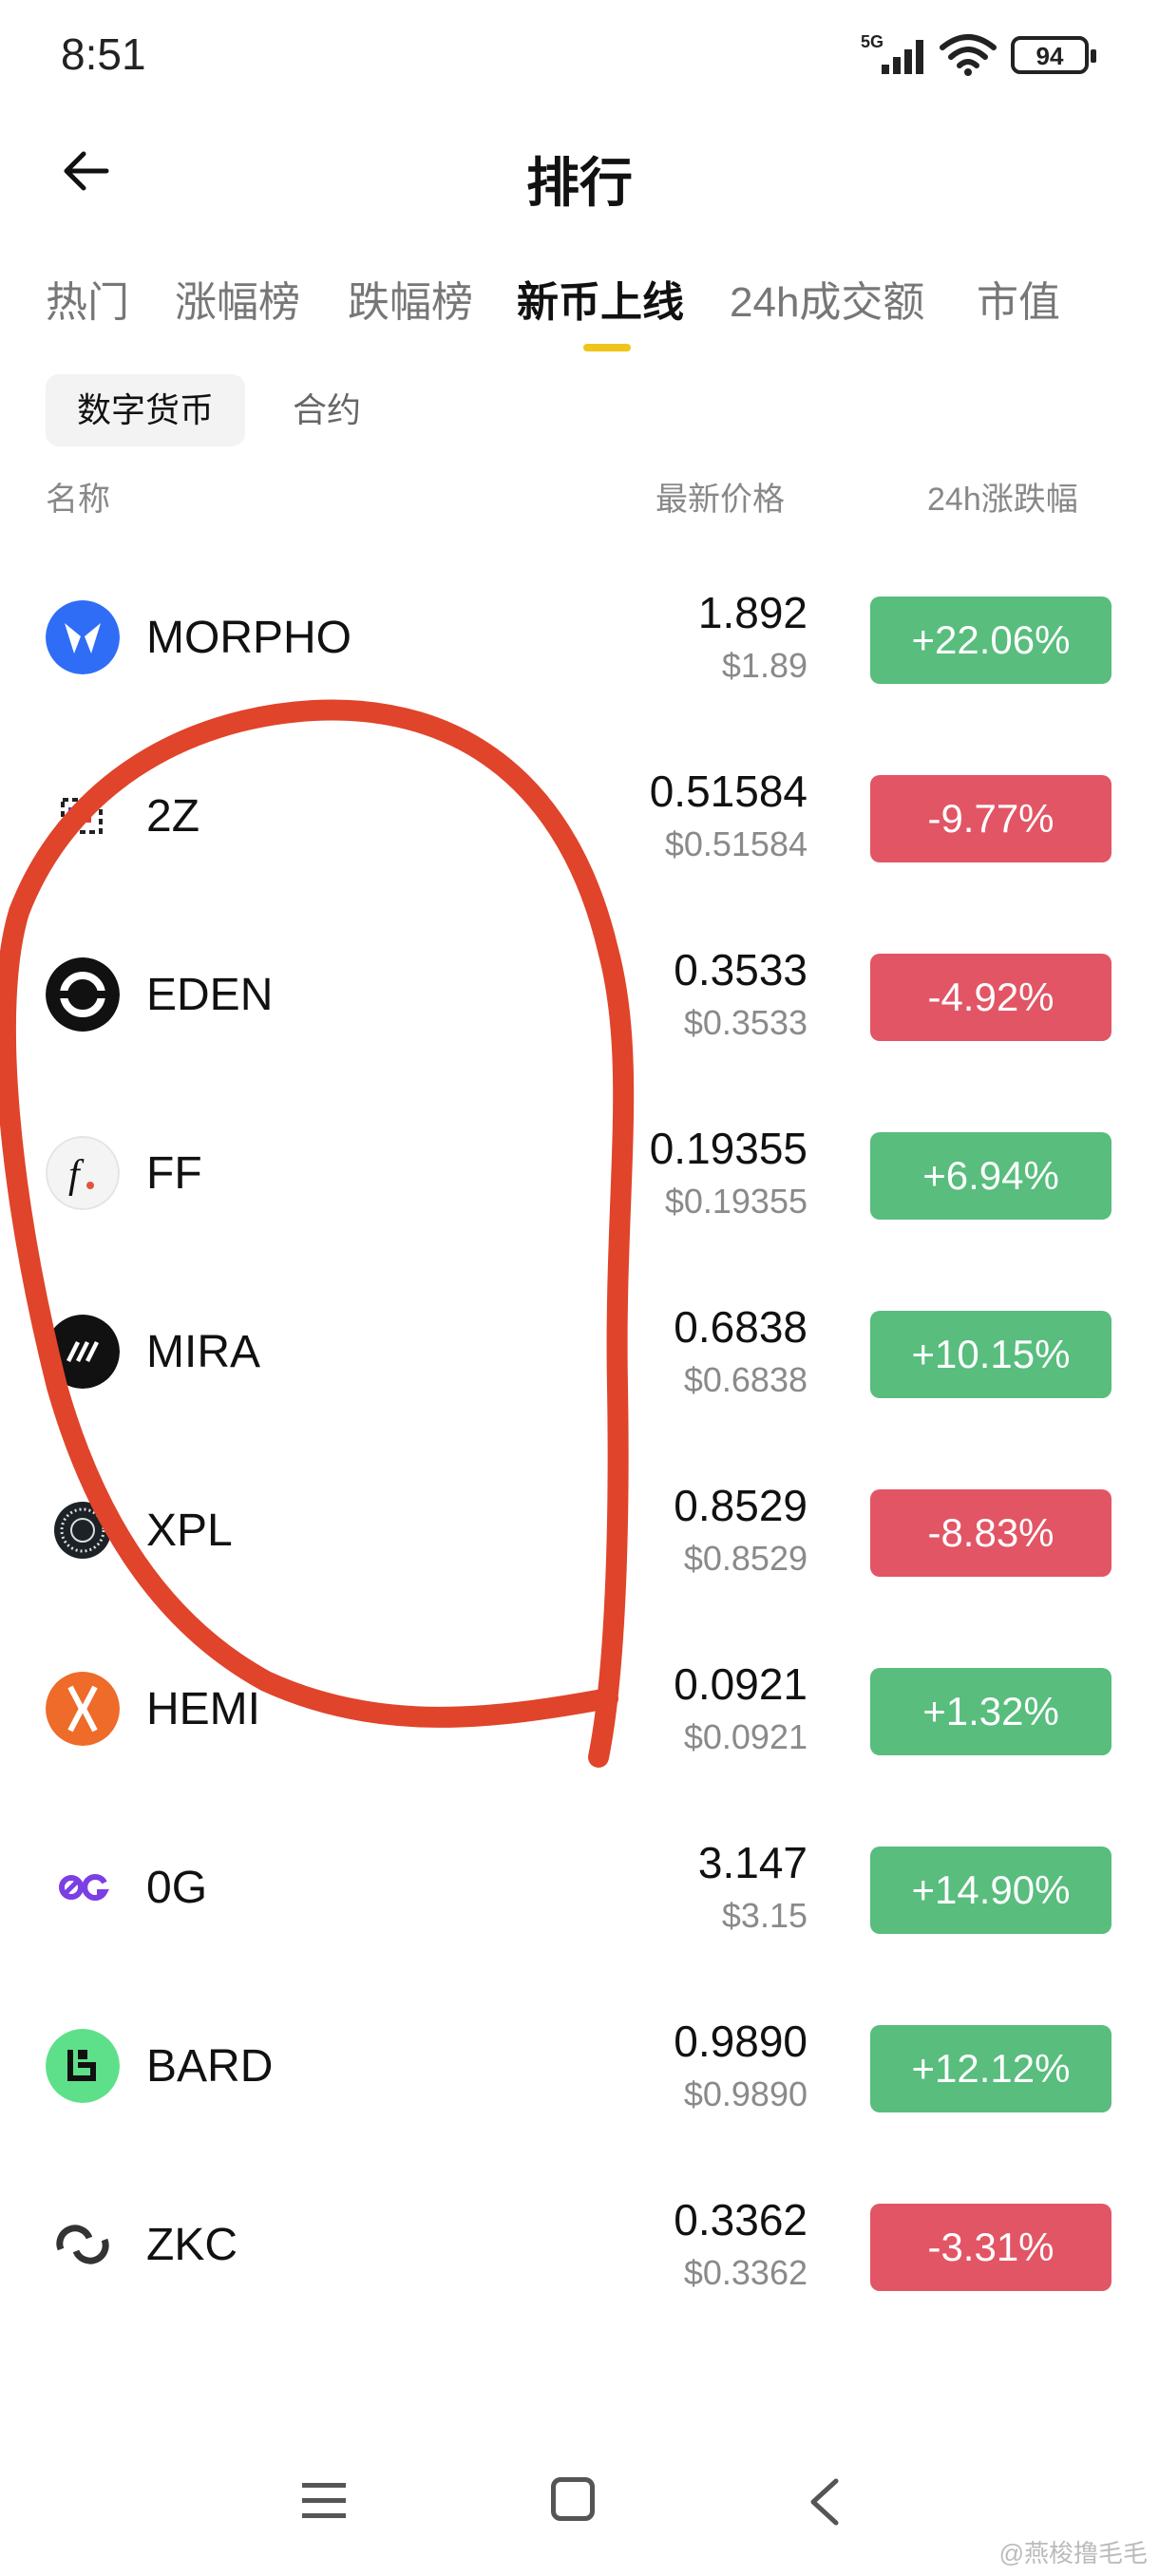 This screenshot has height=2576, width=1159. I want to click on coin-usd-price: $0.8529, so click(745, 1558).